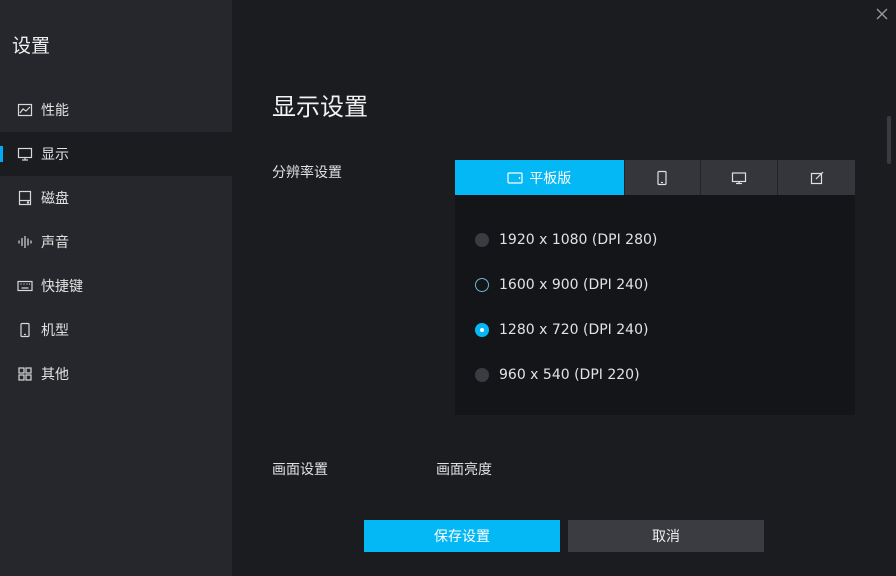 The width and height of the screenshot is (896, 576). Describe the element at coordinates (574, 330) in the screenshot. I see `resolution-option-label: 1280 x 720 (DPI 240)` at that location.